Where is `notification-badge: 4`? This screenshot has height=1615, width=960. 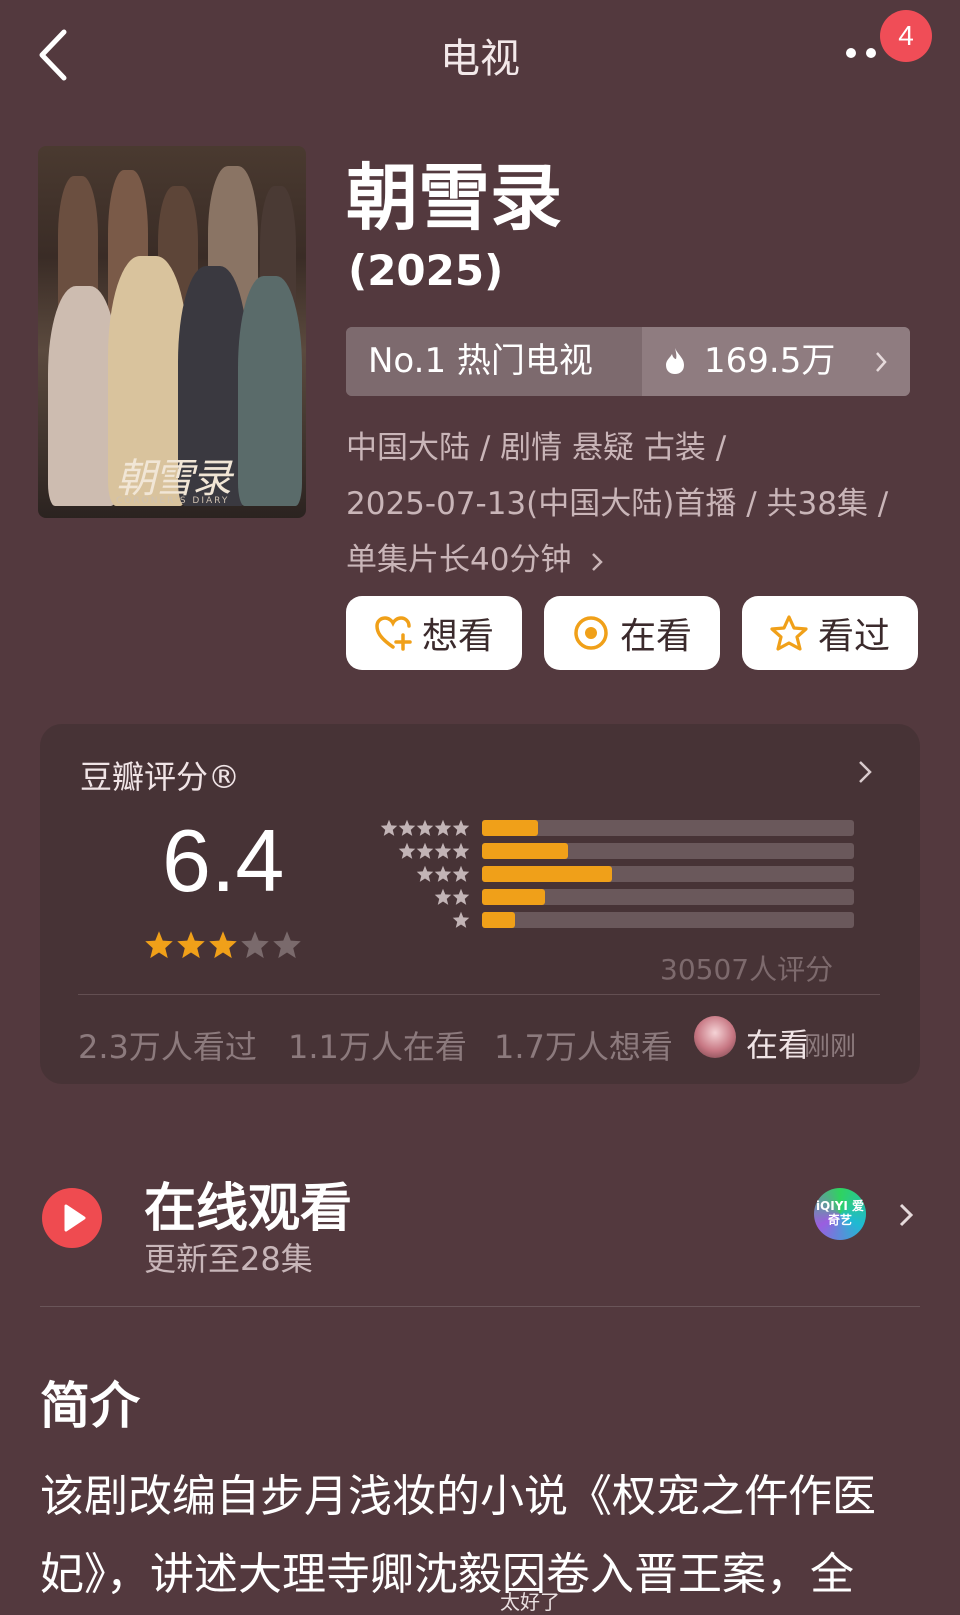 notification-badge: 4 is located at coordinates (906, 36).